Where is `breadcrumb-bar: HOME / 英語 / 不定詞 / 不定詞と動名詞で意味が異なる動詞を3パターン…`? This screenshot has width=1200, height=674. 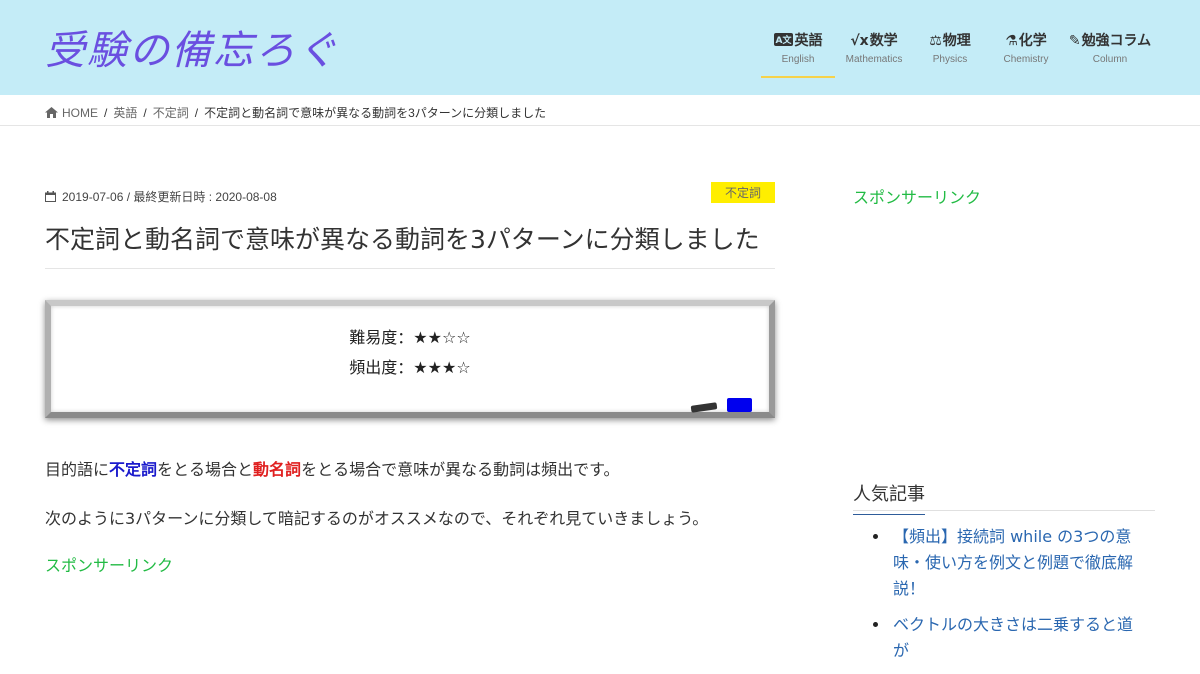
breadcrumb-bar: HOME / 英語 / 不定詞 / 不定詞と動名詞で意味が異なる動詞を3パターン… is located at coordinates (600, 110).